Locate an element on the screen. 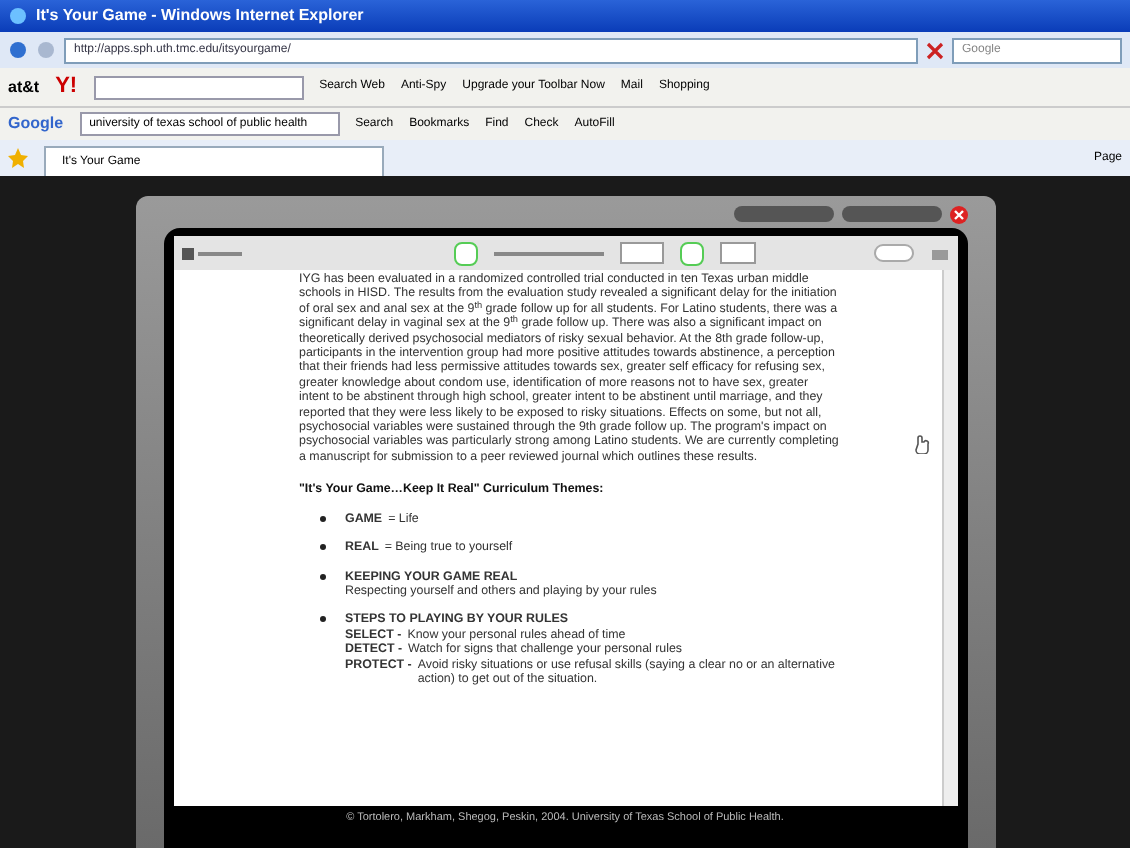 This screenshot has width=1130, height=848. window-title: It's Your Game - Windows Internet Explorer is located at coordinates (200, 16).